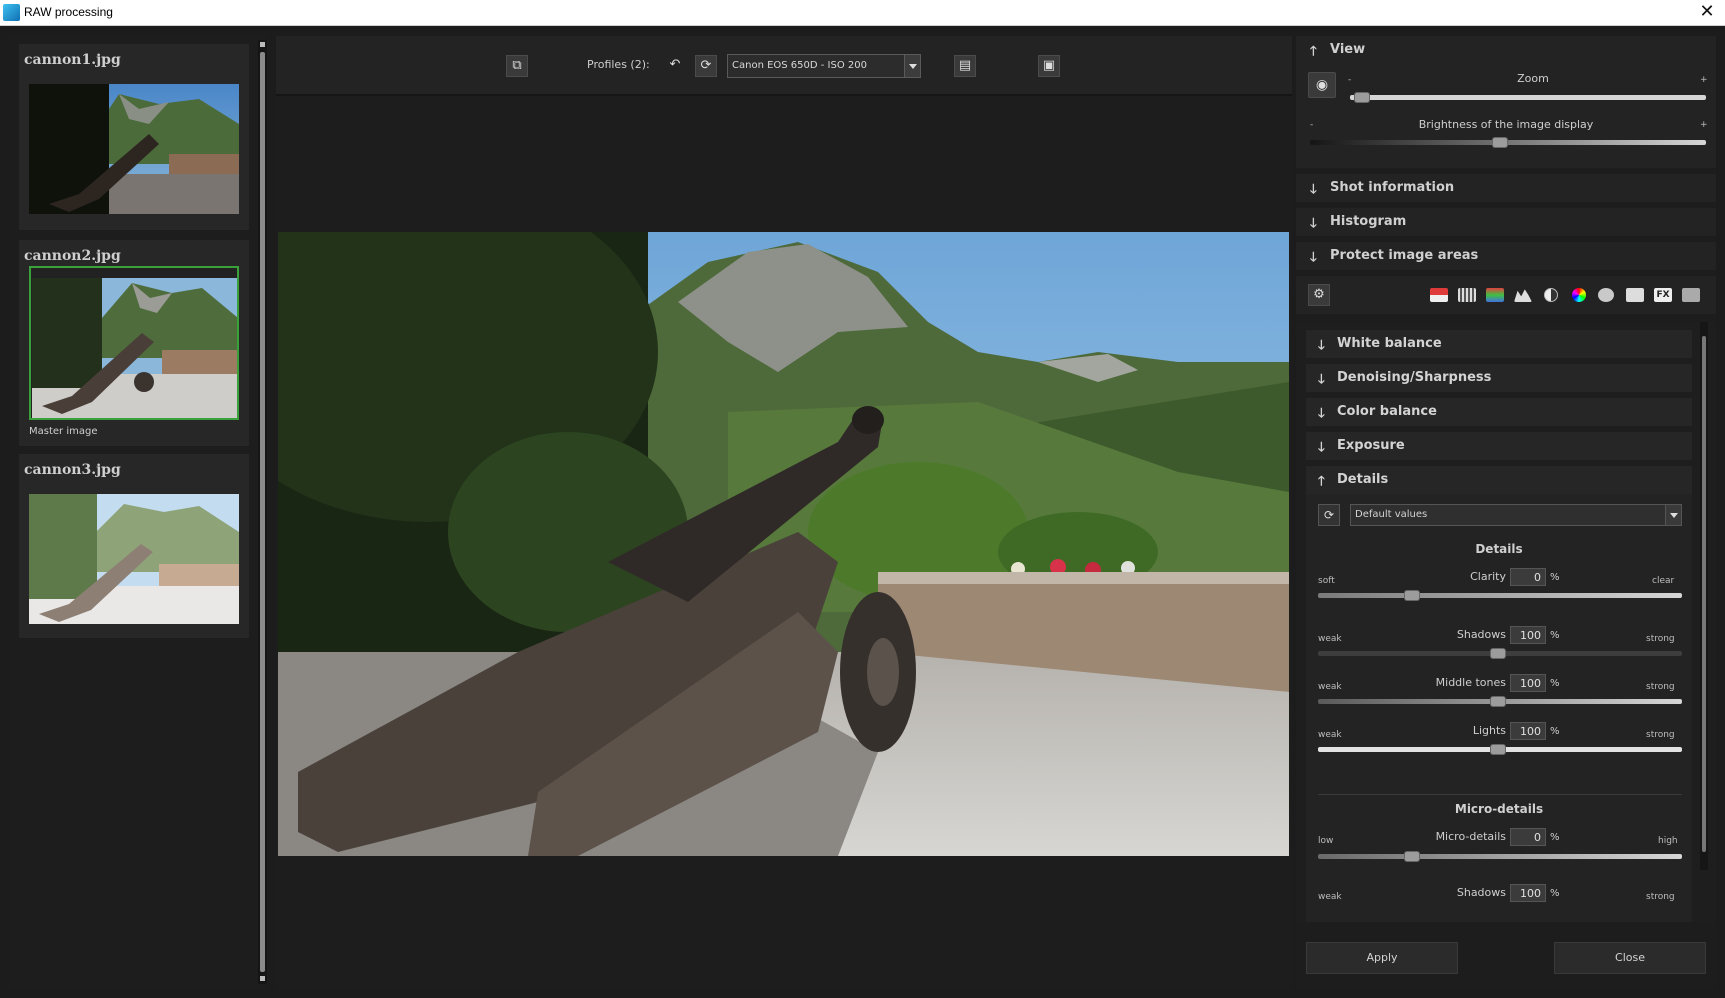  What do you see at coordinates (1551, 295) in the screenshot?
I see `contrast-tool-icon` at bounding box center [1551, 295].